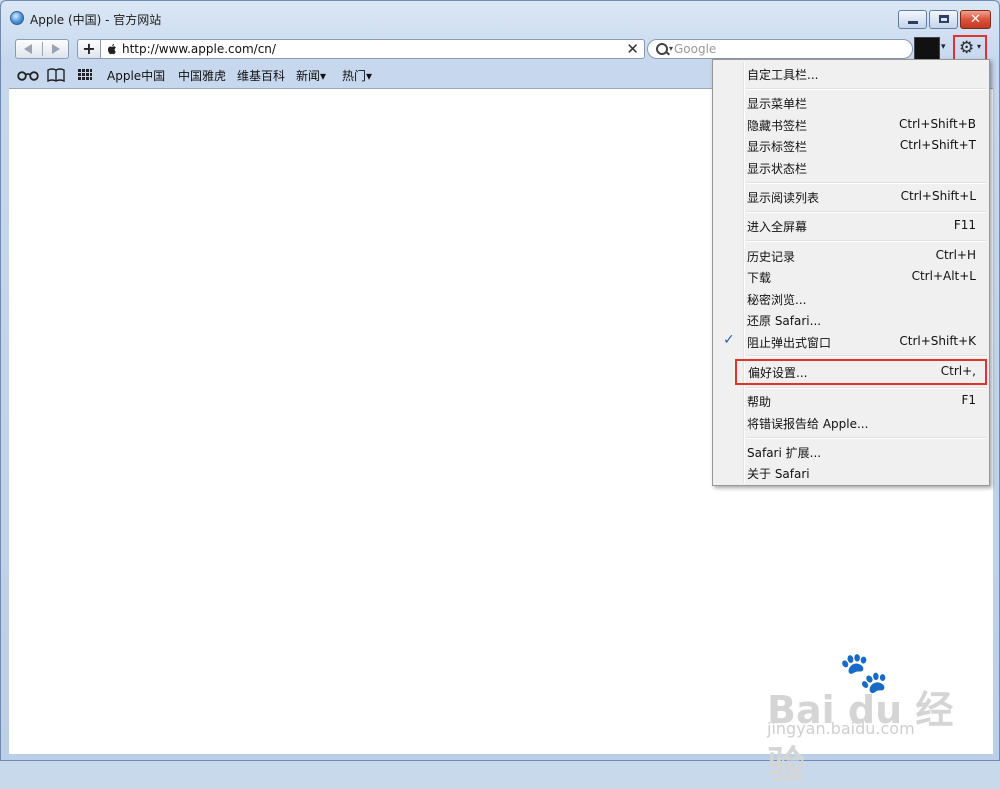 This screenshot has width=1000, height=789. Describe the element at coordinates (56, 75) in the screenshot. I see `open-book-icon` at that location.